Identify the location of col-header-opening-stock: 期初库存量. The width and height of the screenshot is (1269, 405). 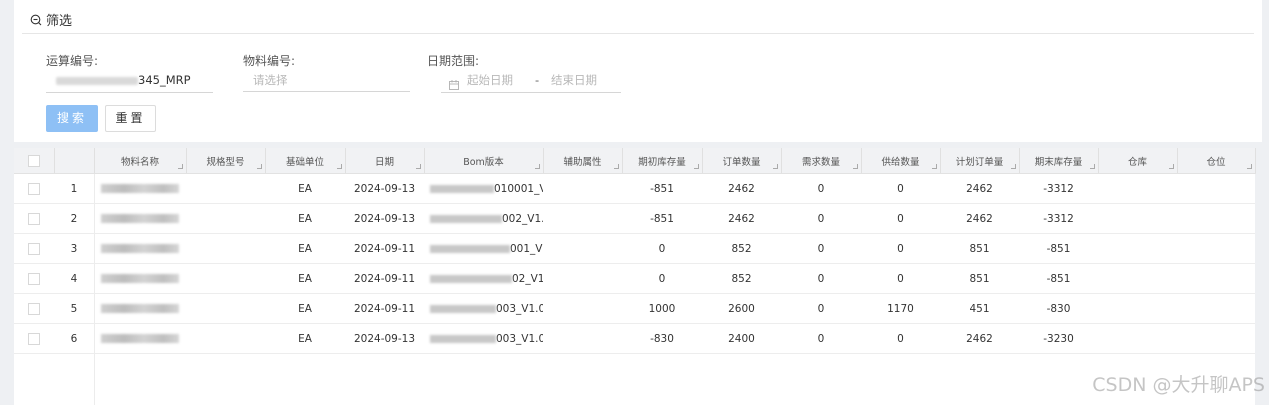
(662, 161).